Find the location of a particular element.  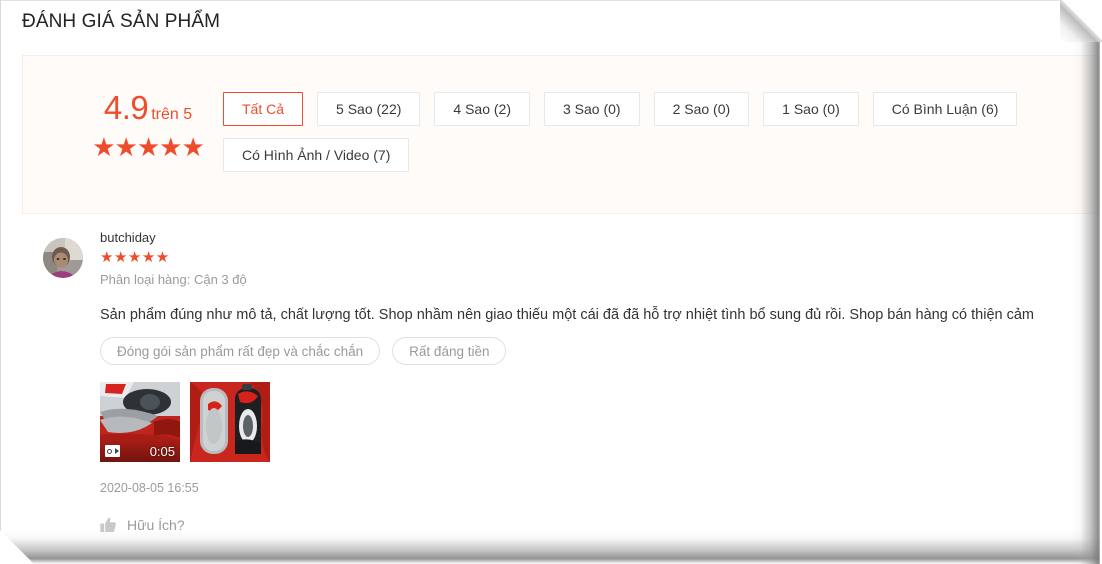

rating-filter-chip: 1 Sao (0) is located at coordinates (811, 109).